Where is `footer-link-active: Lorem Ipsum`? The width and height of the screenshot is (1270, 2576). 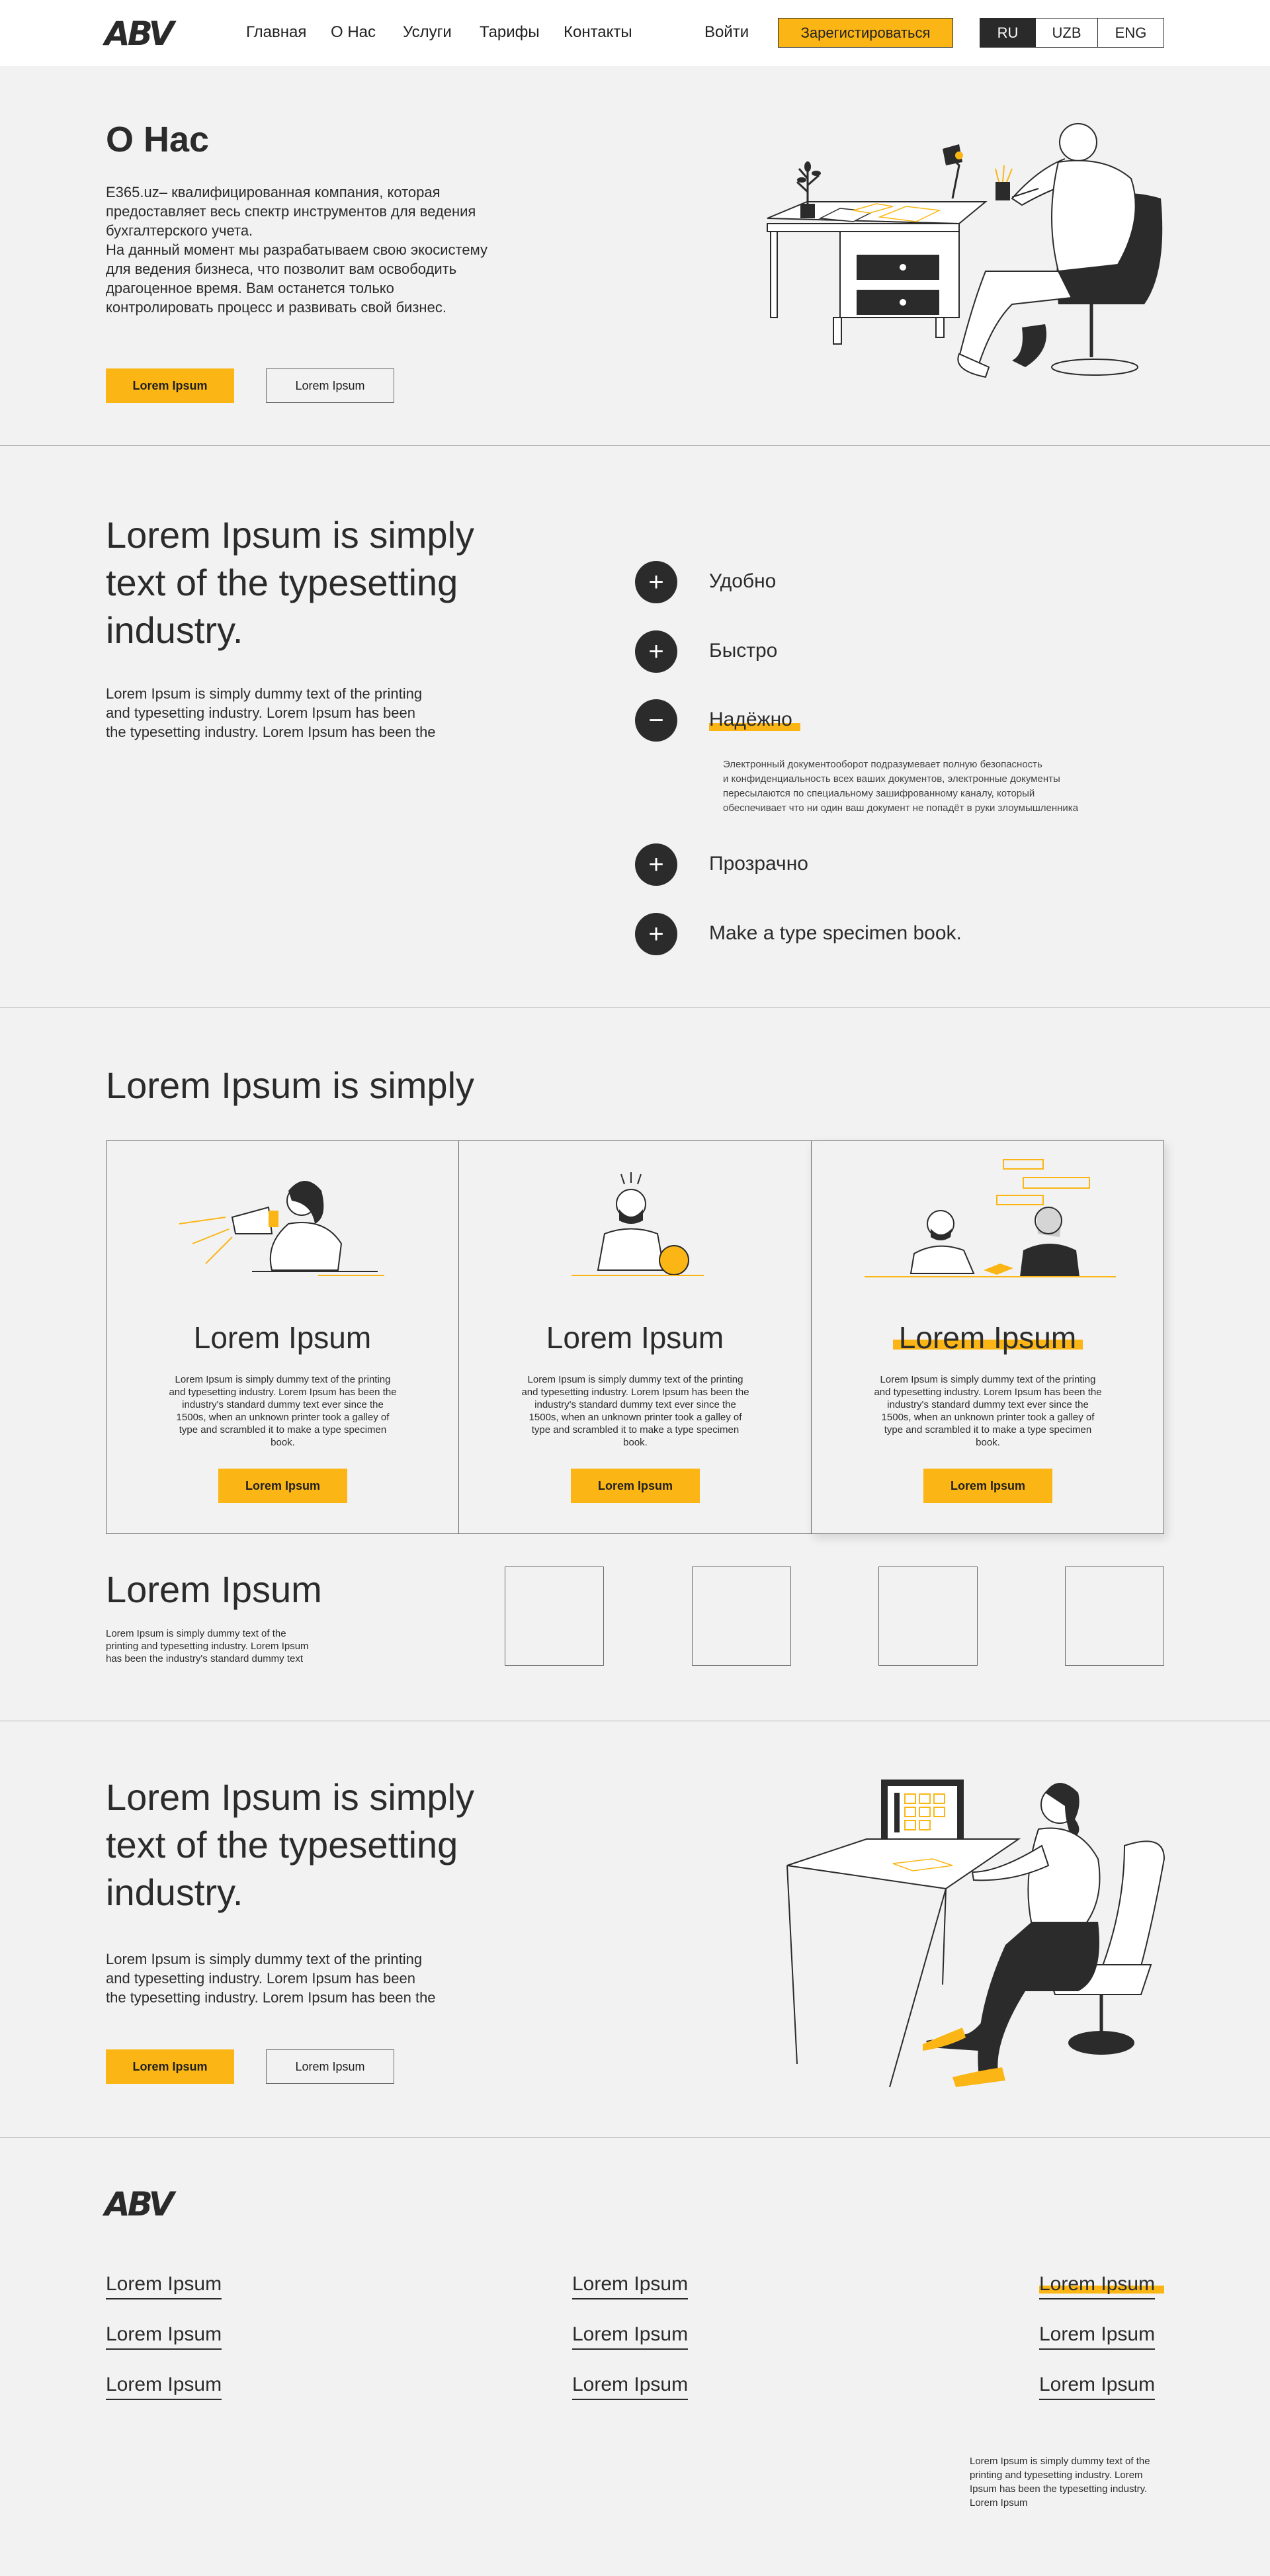
footer-link-active: Lorem Ipsum is located at coordinates (1097, 2286).